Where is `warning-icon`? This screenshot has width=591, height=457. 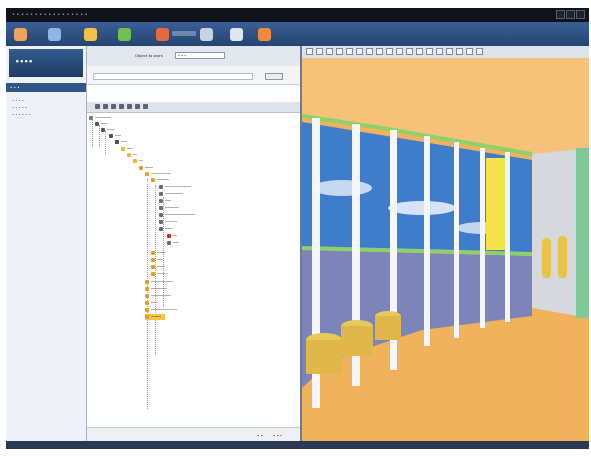 warning-icon is located at coordinates (169, 236).